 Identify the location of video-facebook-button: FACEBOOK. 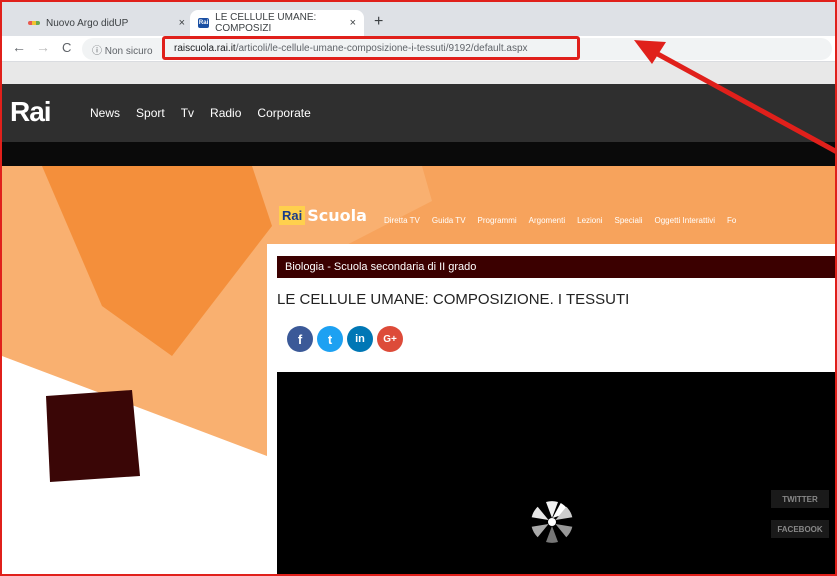
(800, 529).